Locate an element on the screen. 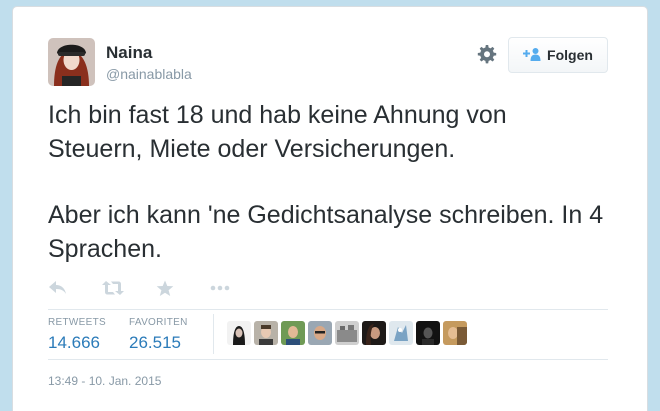  favoriter-avatars is located at coordinates (347, 333).